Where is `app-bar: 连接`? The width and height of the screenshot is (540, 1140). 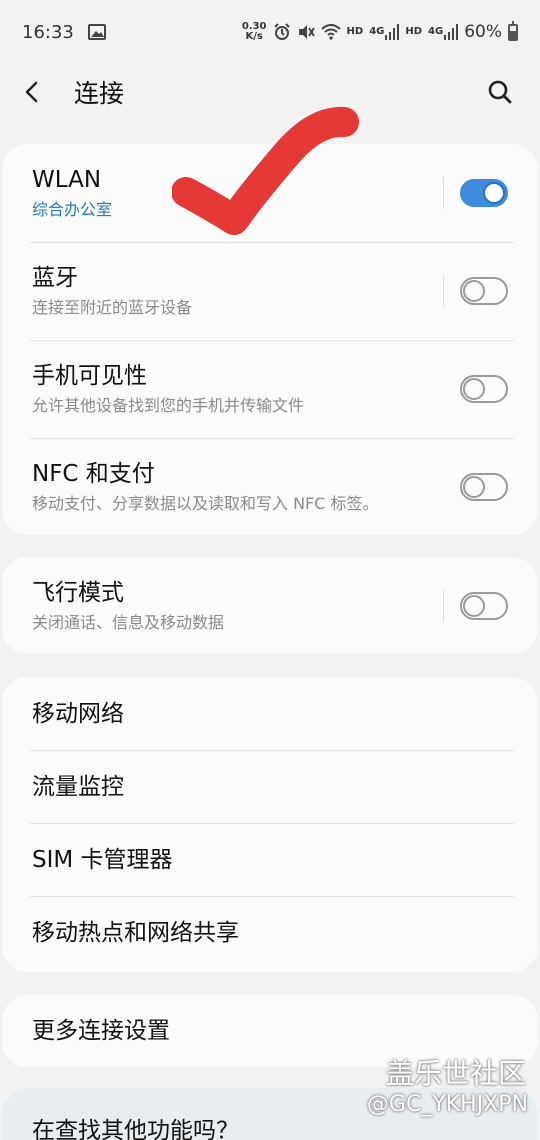
app-bar: 连接 is located at coordinates (270, 92).